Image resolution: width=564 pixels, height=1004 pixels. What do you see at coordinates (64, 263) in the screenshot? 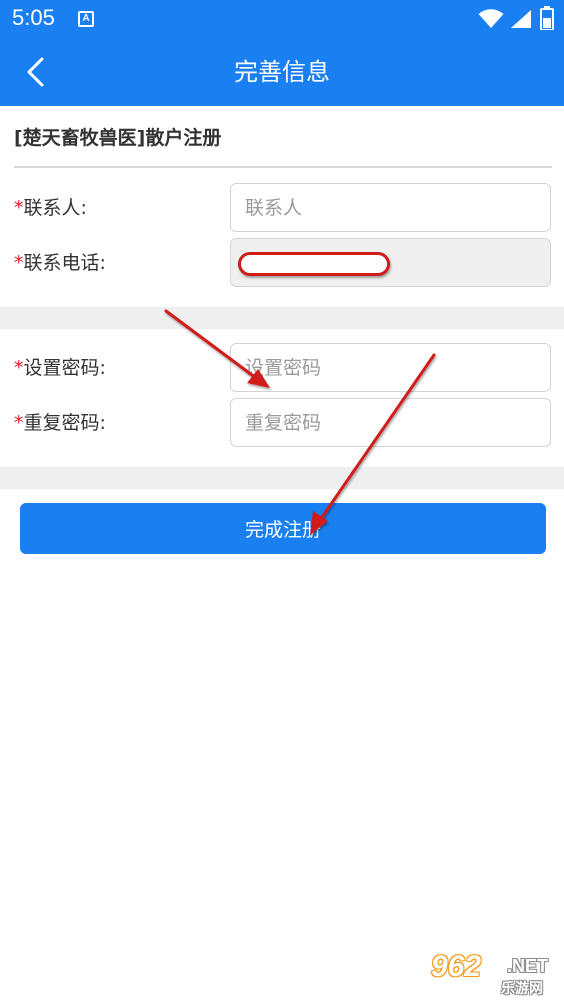
I see `contact-phone-label-text: 联系电话:` at bounding box center [64, 263].